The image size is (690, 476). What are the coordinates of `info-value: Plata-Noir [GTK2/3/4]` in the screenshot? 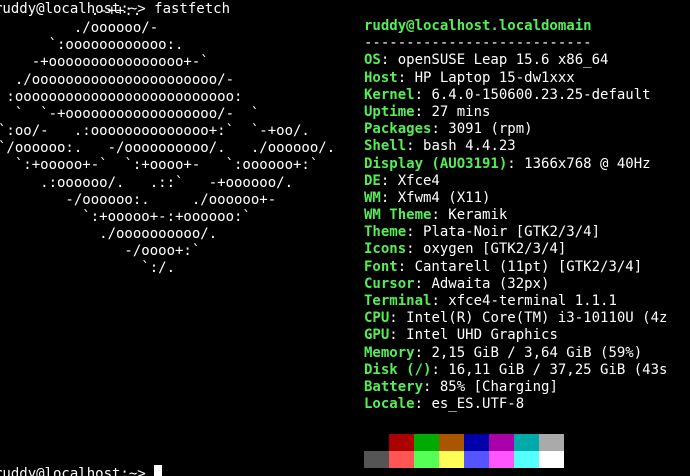 It's located at (512, 232).